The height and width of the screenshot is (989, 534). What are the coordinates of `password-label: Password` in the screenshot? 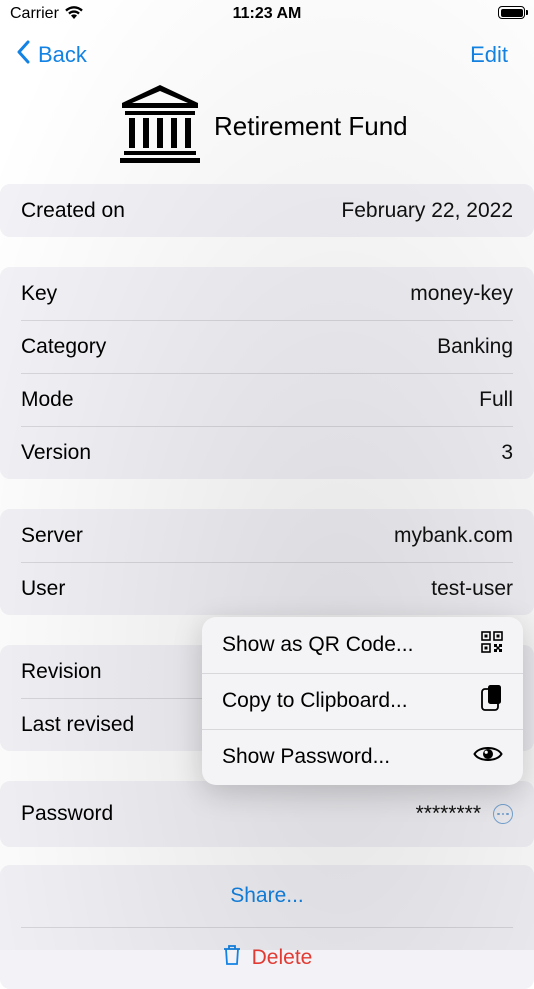 It's located at (67, 813).